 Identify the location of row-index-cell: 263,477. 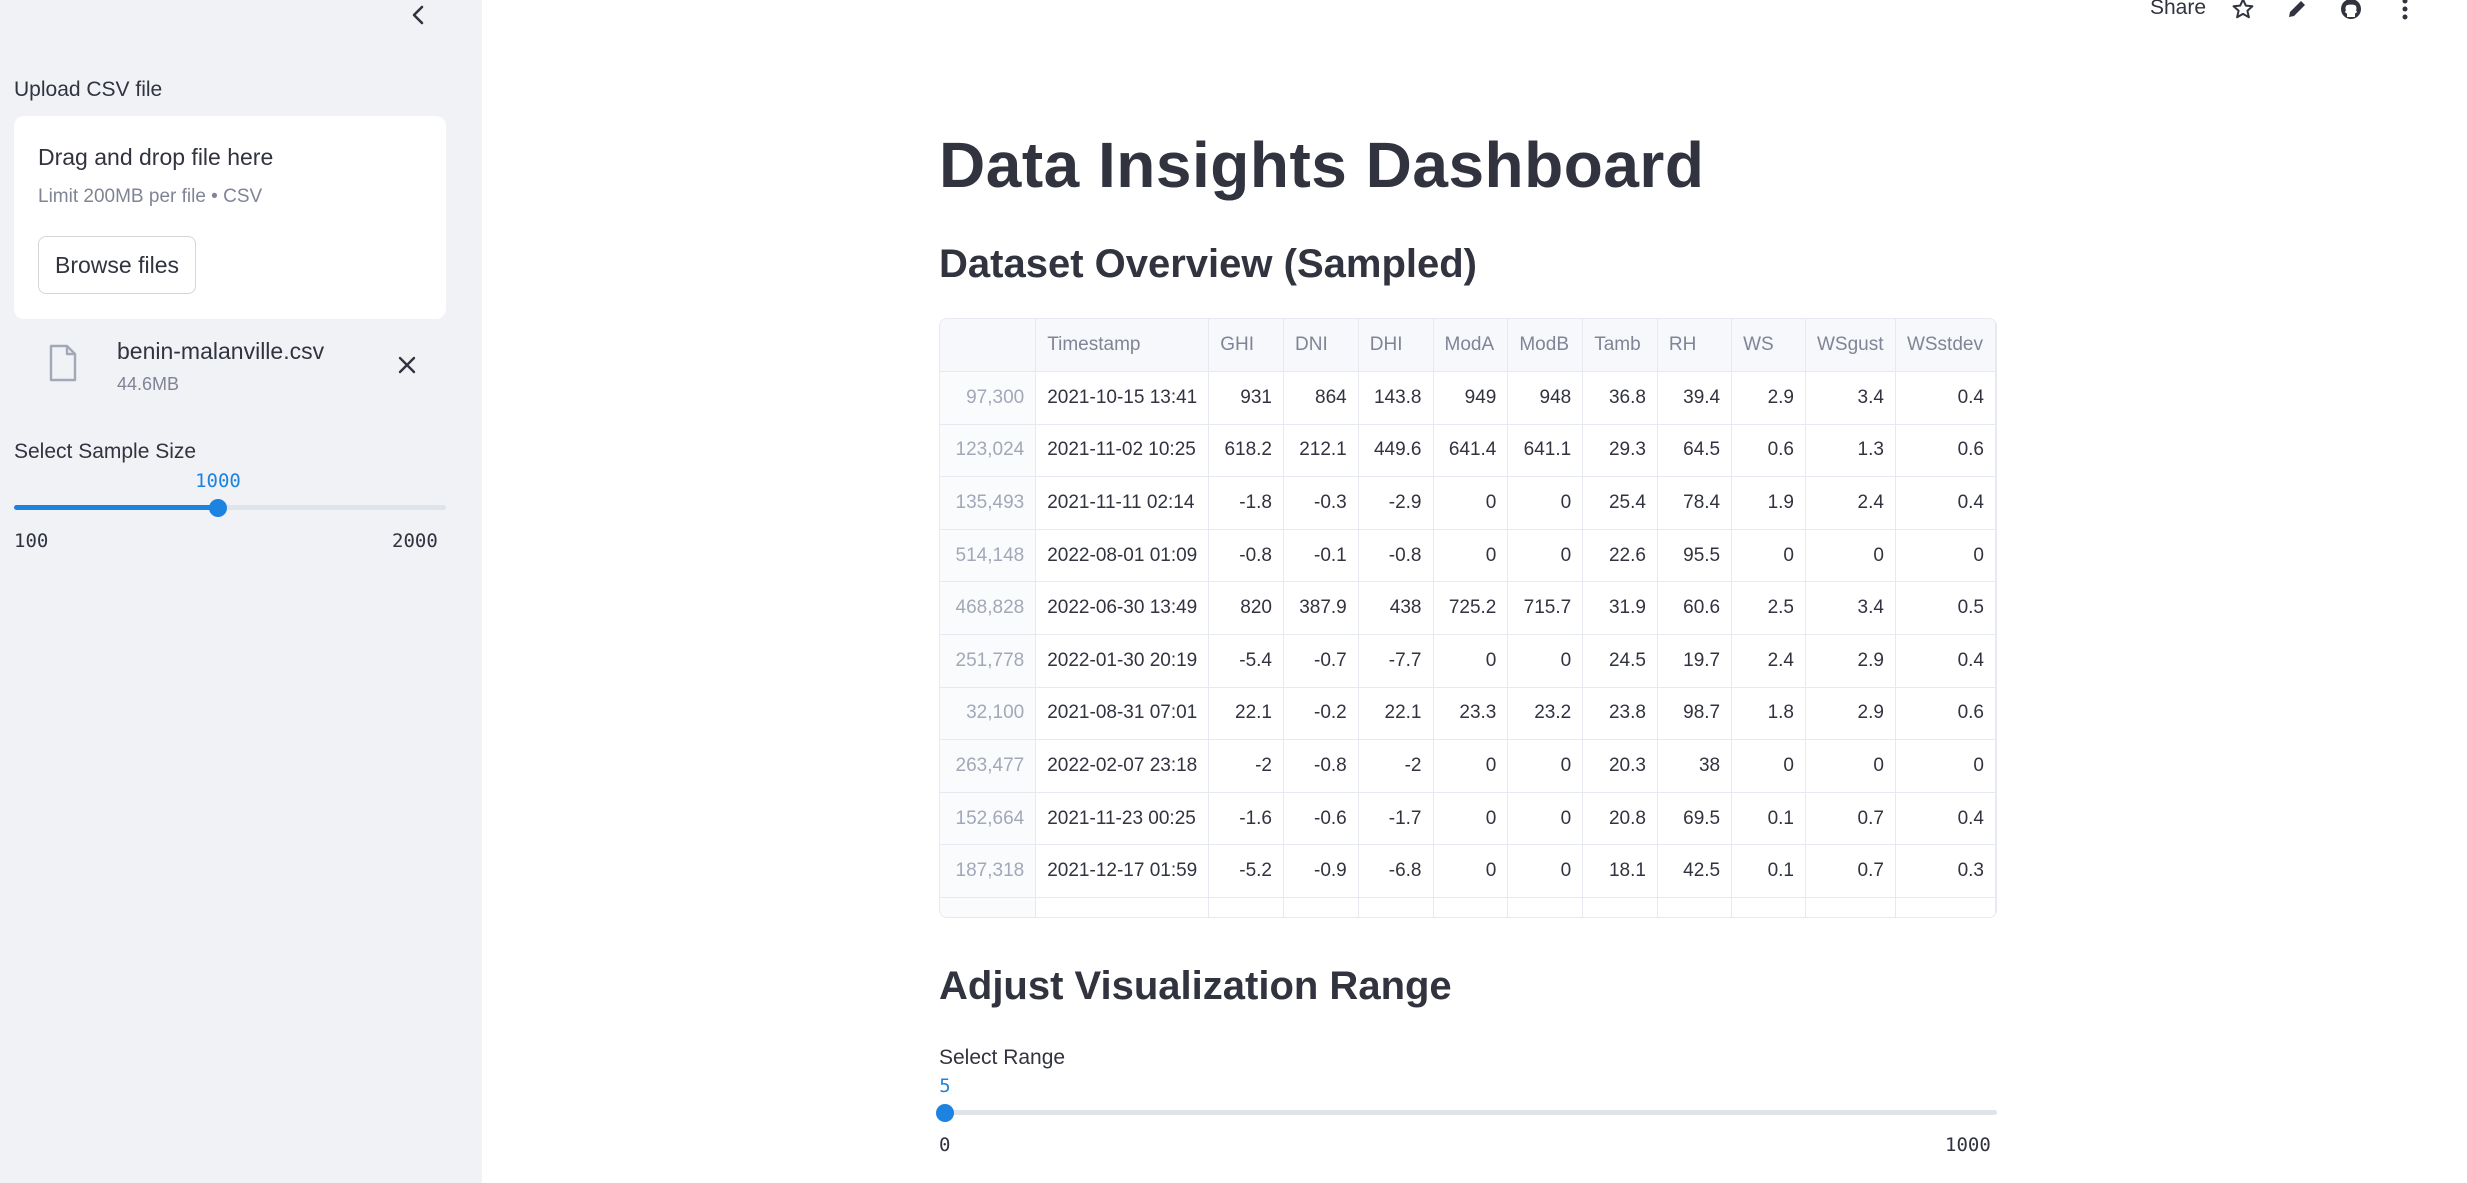
(988, 766).